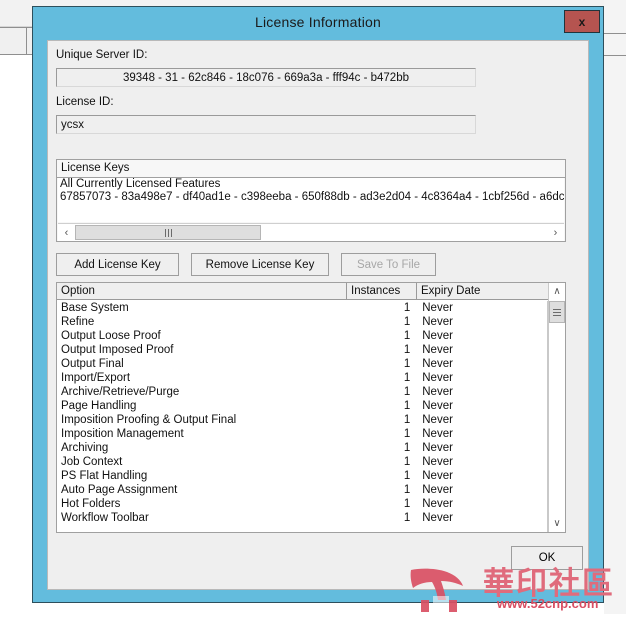 The height and width of the screenshot is (617, 626). I want to click on horizontal-scroll-track, so click(311, 232).